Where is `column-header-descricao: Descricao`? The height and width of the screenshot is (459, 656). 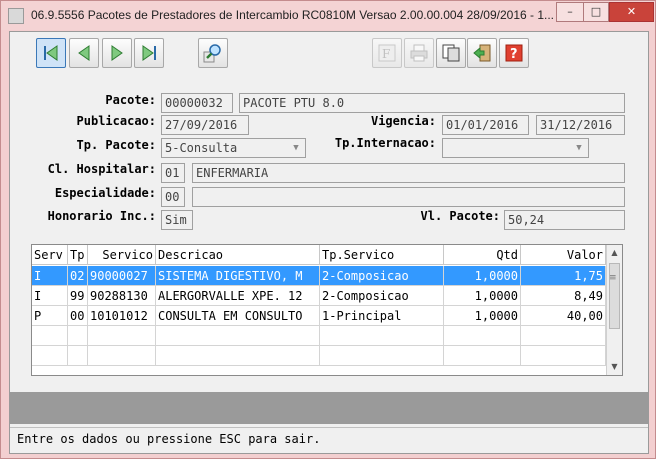
column-header-descricao: Descricao is located at coordinates (238, 255).